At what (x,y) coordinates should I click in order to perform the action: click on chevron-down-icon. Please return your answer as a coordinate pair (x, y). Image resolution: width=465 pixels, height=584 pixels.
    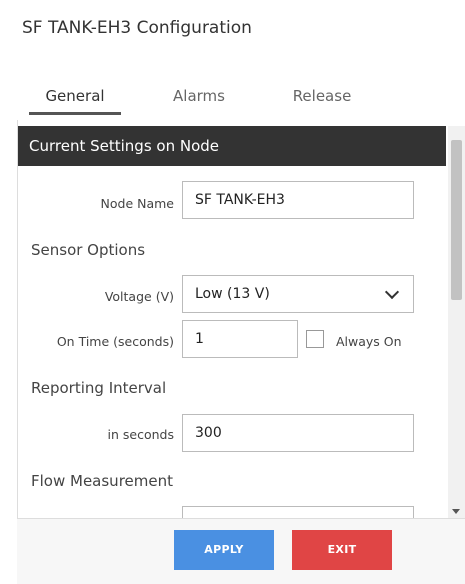
    Looking at the image, I should click on (392, 292).